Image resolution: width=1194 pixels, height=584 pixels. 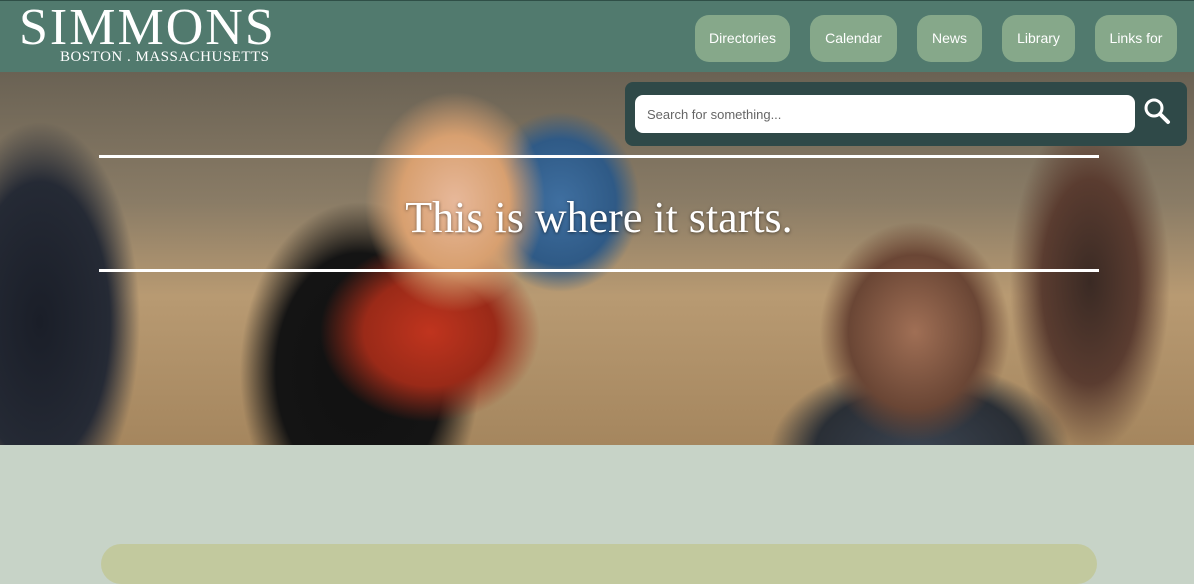 I want to click on hero-tagline: This is where it starts., so click(x=599, y=217).